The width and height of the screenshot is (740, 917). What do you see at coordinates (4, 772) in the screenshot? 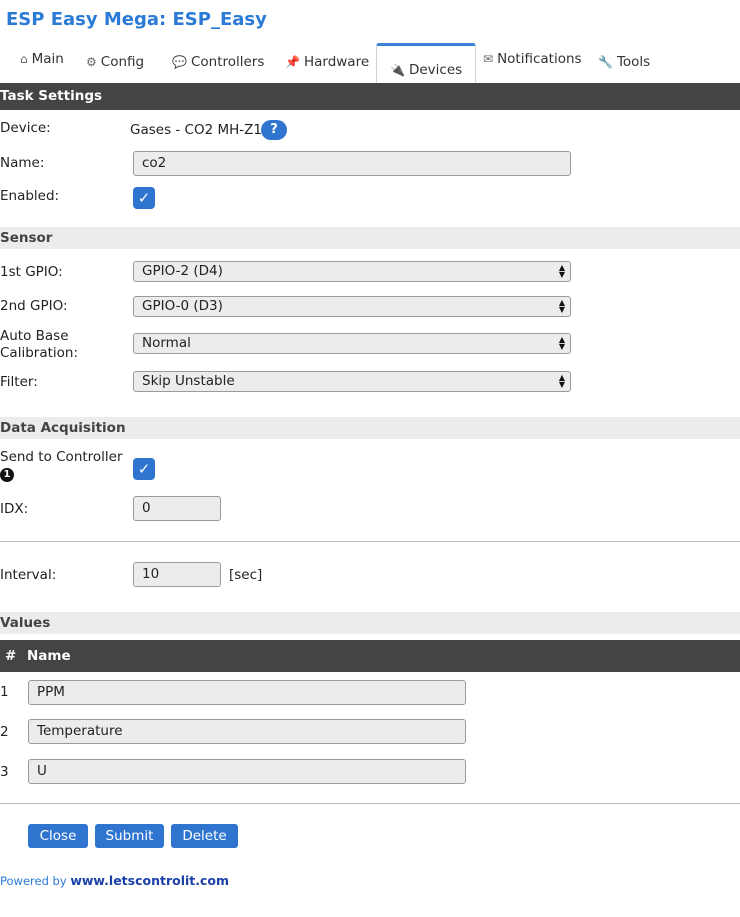
I see `row-number: 3` at bounding box center [4, 772].